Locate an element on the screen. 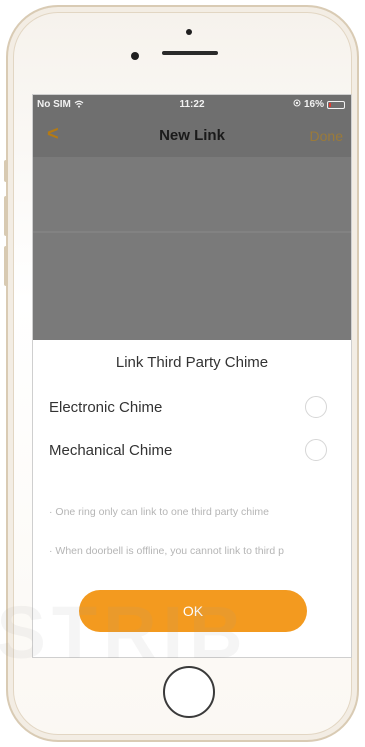  watermark: ISTRIB is located at coordinates (124, 632).